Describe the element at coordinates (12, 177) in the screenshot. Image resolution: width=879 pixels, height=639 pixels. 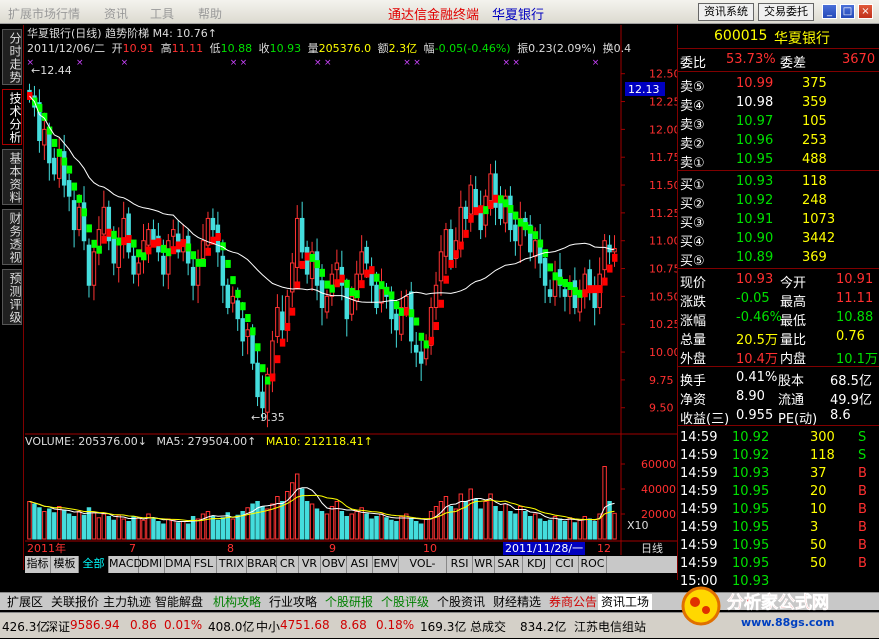
I see `tab-fundamentals: 基本资料` at that location.